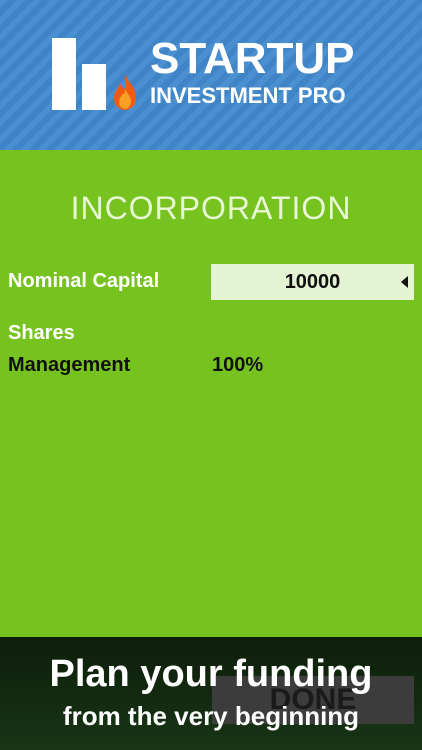 The height and width of the screenshot is (750, 422). What do you see at coordinates (84, 281) in the screenshot?
I see `nominal-capital-label: Nominal Capital` at bounding box center [84, 281].